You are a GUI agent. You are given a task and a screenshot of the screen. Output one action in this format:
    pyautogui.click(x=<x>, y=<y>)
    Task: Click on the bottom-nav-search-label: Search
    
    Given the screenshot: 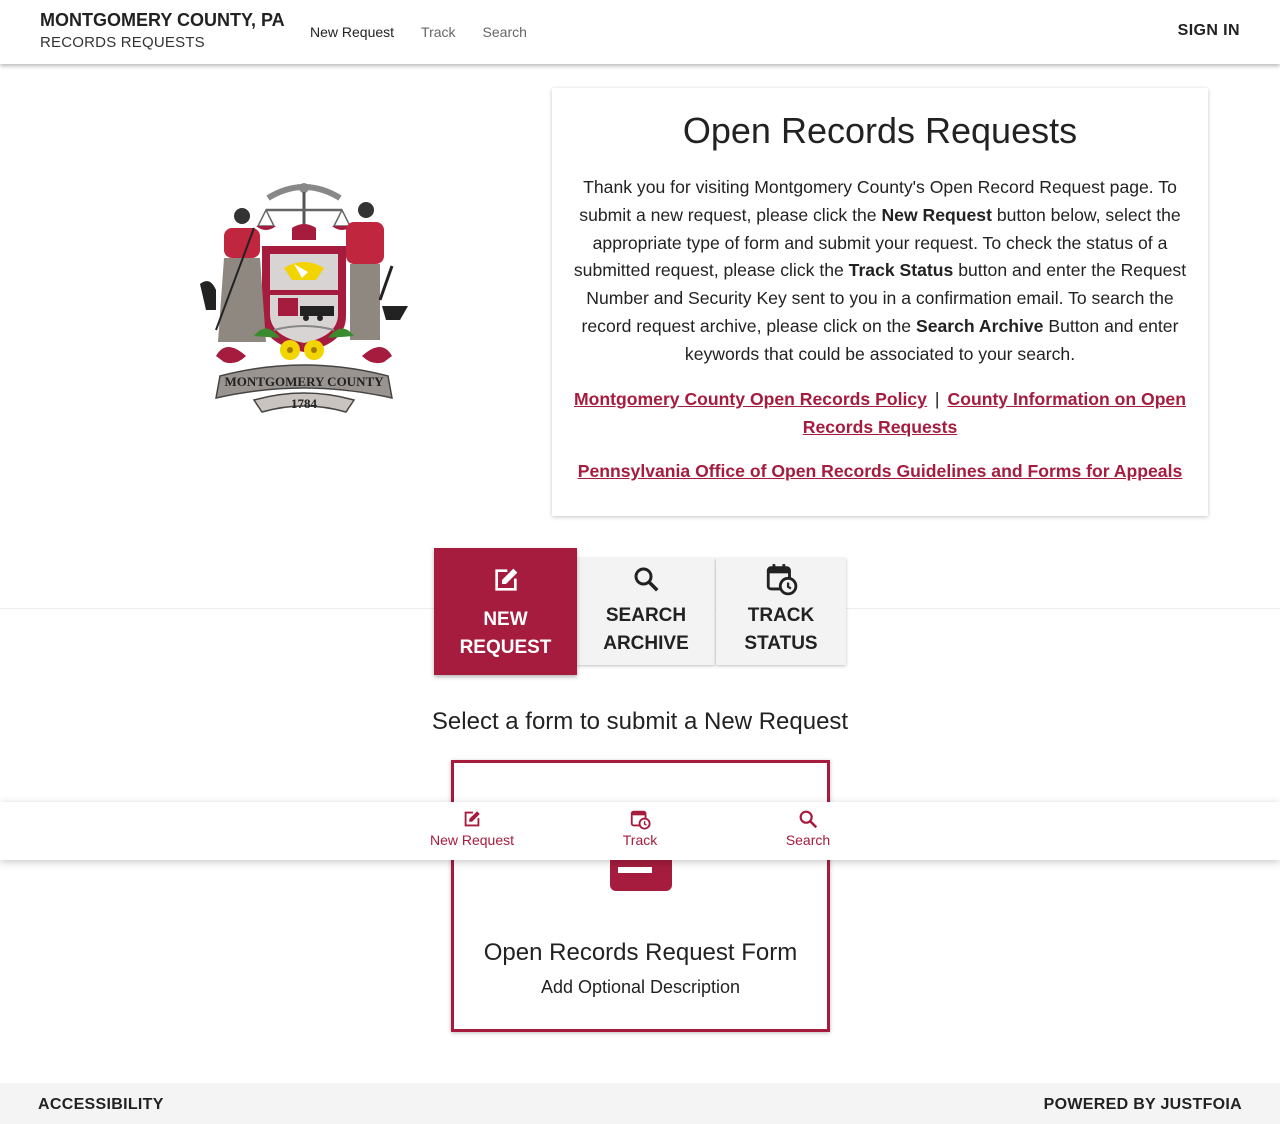 What is the action you would take?
    pyautogui.click(x=808, y=840)
    